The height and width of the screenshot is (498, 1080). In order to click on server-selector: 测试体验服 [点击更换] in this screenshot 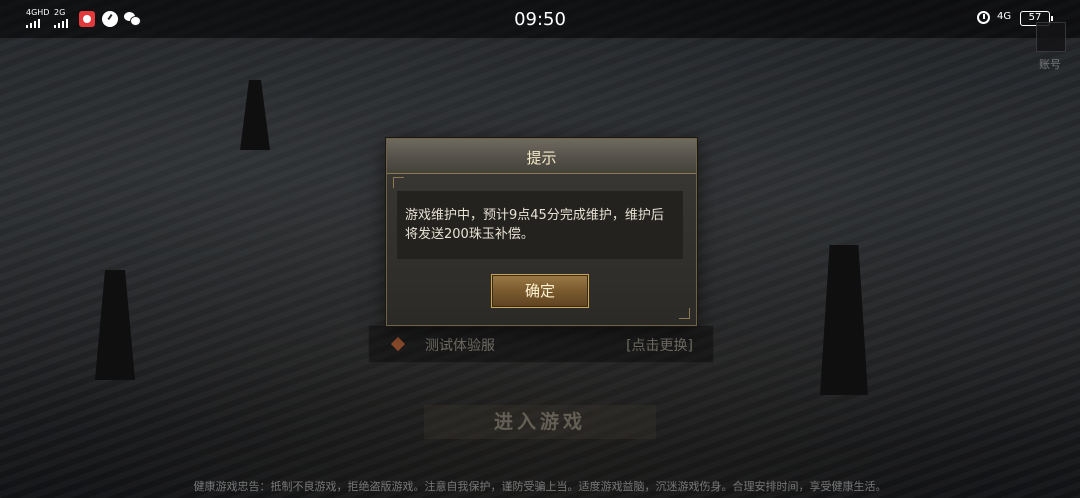, I will do `click(541, 344)`.